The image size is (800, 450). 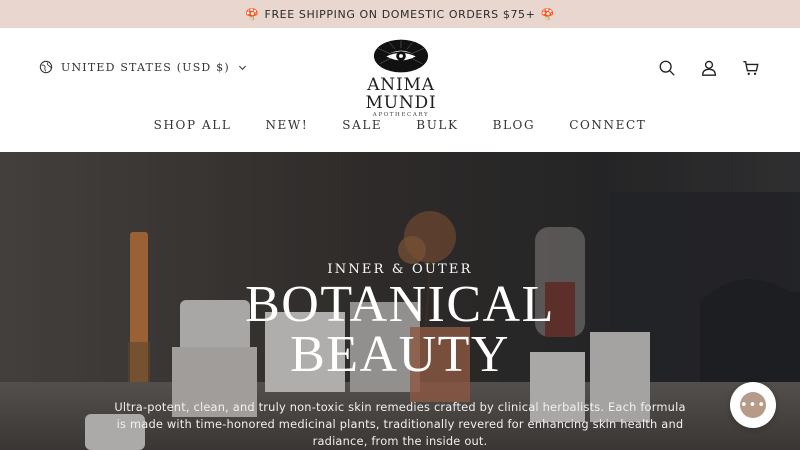 I want to click on hero-title-line-1: BOTANICAL, so click(x=400, y=304).